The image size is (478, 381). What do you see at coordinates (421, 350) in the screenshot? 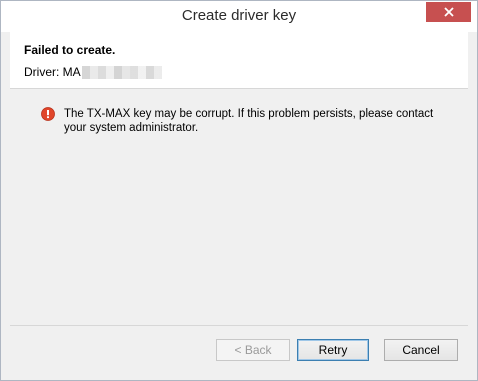
I see `cancel-button: Cancel` at bounding box center [421, 350].